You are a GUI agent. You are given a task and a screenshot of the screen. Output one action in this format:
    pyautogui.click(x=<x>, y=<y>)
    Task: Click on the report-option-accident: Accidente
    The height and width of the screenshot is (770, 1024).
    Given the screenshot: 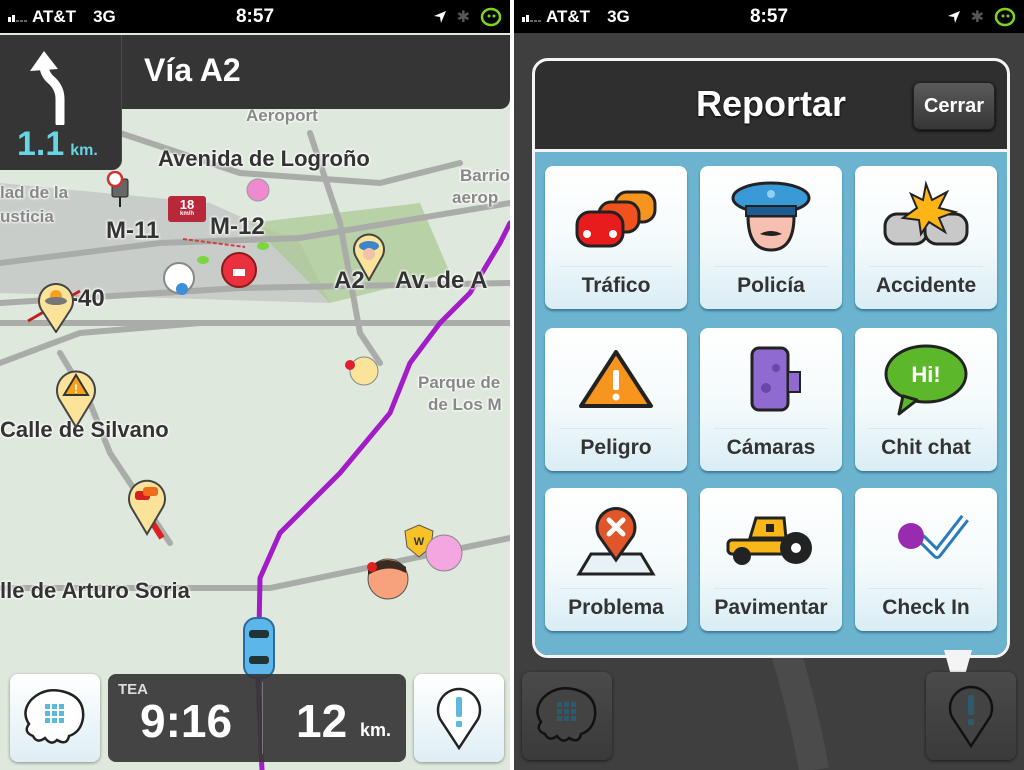 What is the action you would take?
    pyautogui.click(x=926, y=237)
    